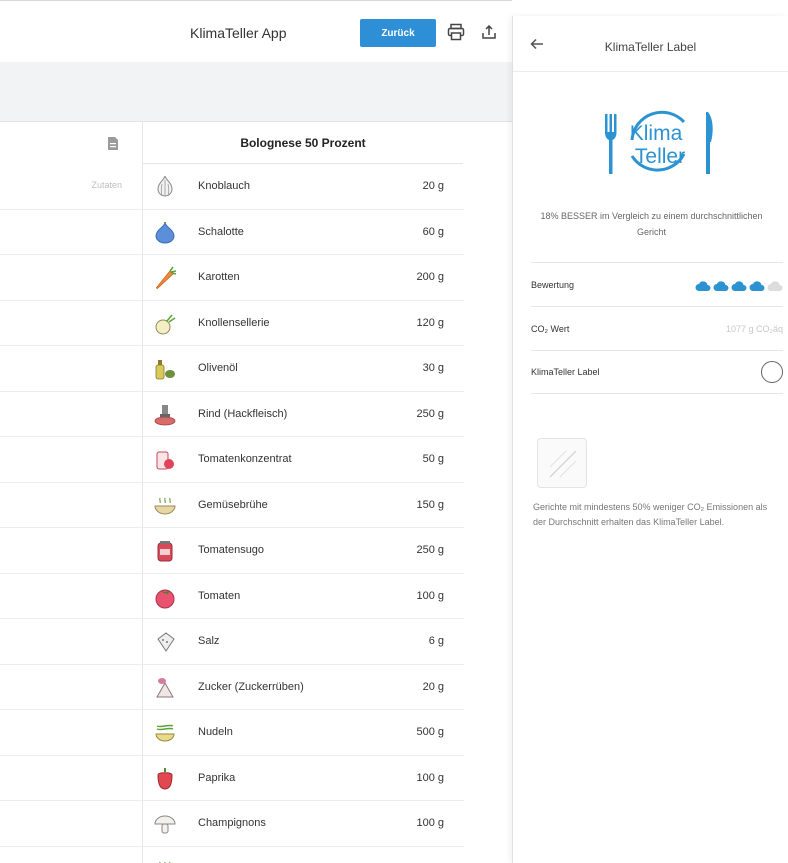 This screenshot has width=788, height=863. What do you see at coordinates (165, 278) in the screenshot?
I see `carrot-icon` at bounding box center [165, 278].